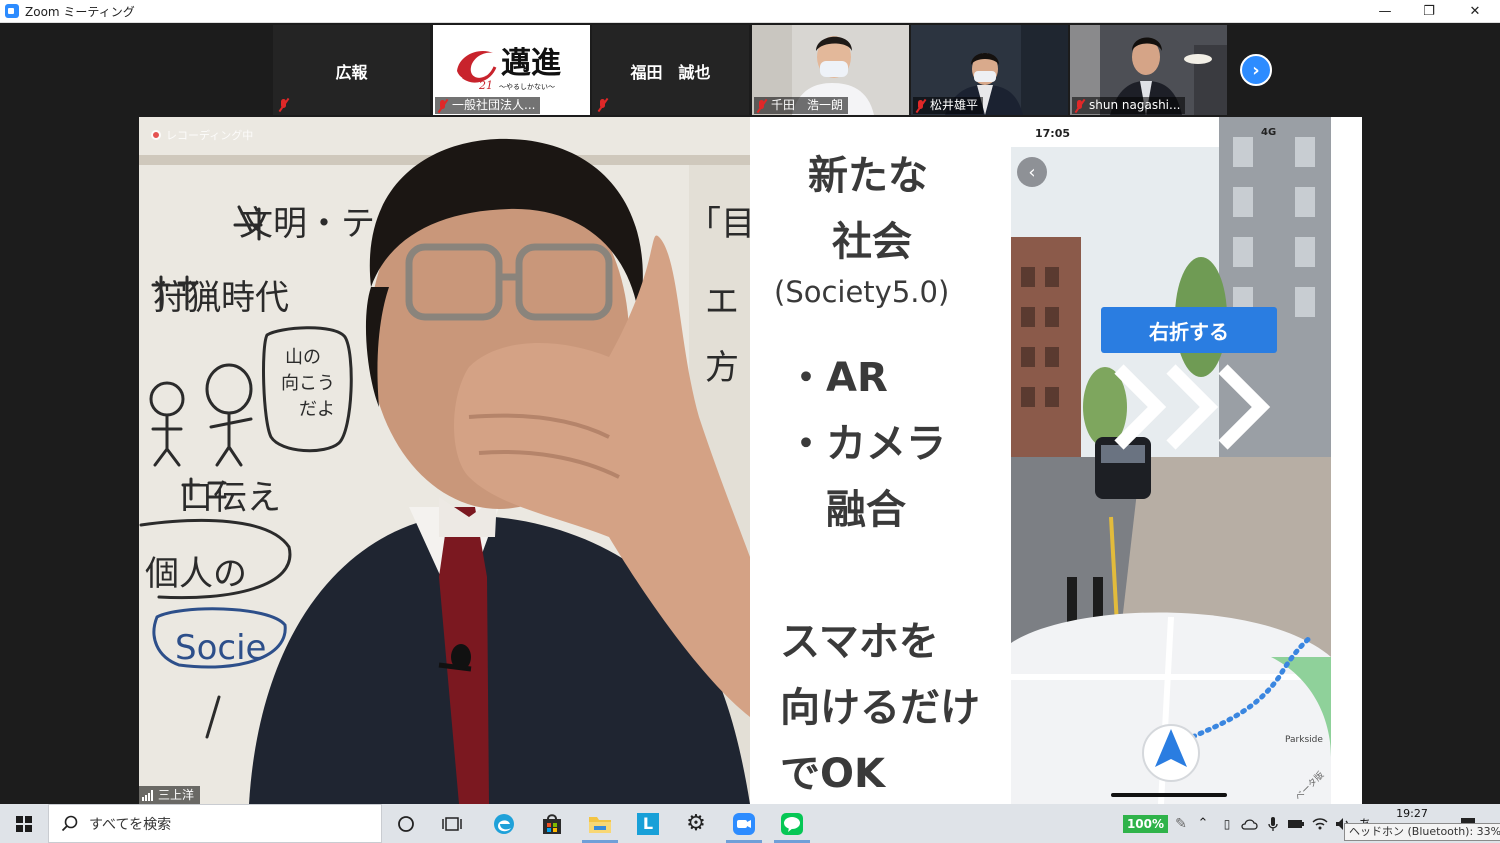  I want to click on slide-caption-line2: 向けるだけ, so click(880, 708).